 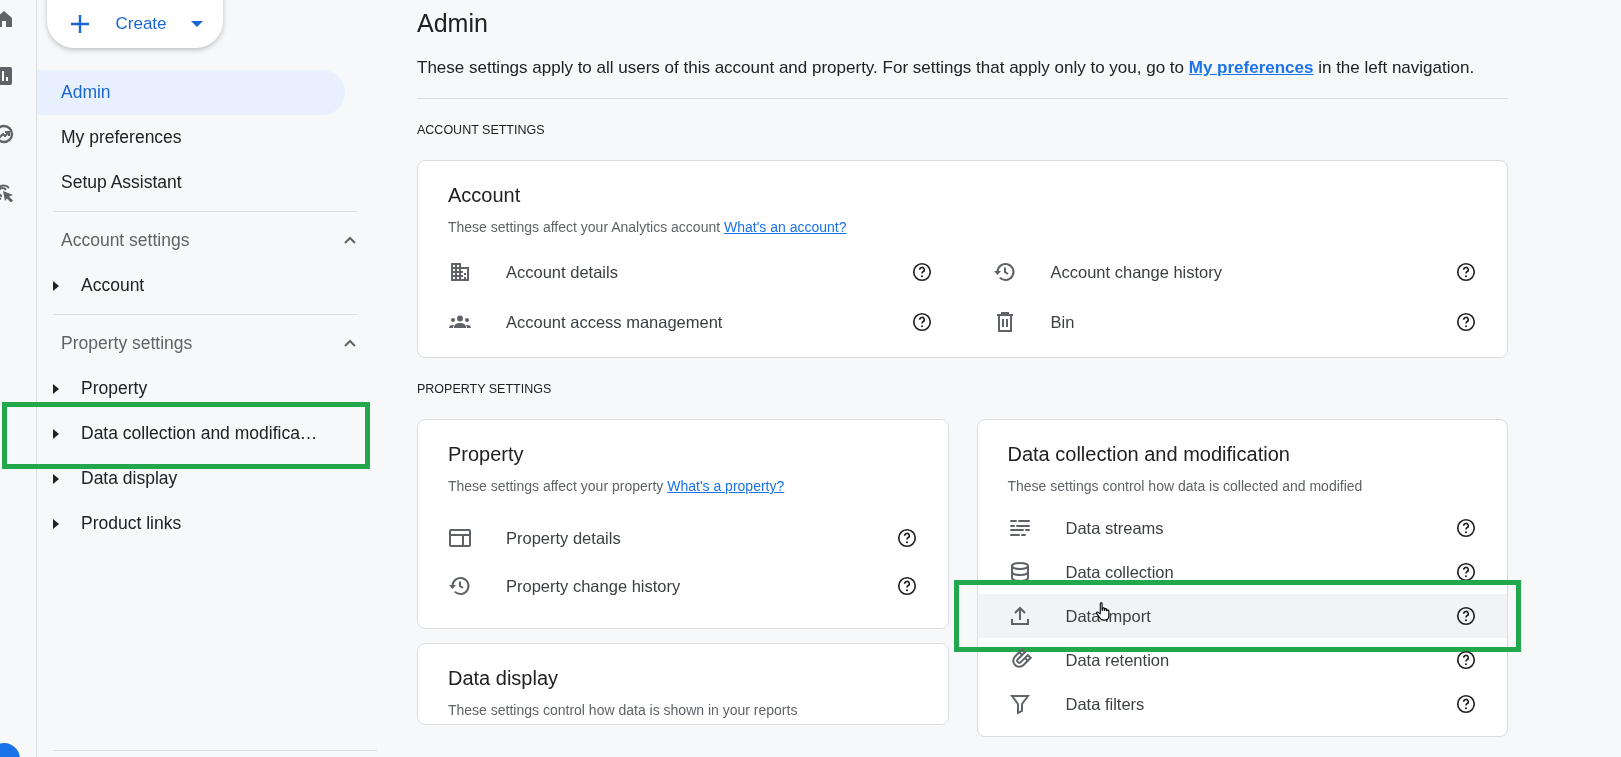 What do you see at coordinates (683, 586) in the screenshot?
I see `settings-row: Property change history` at bounding box center [683, 586].